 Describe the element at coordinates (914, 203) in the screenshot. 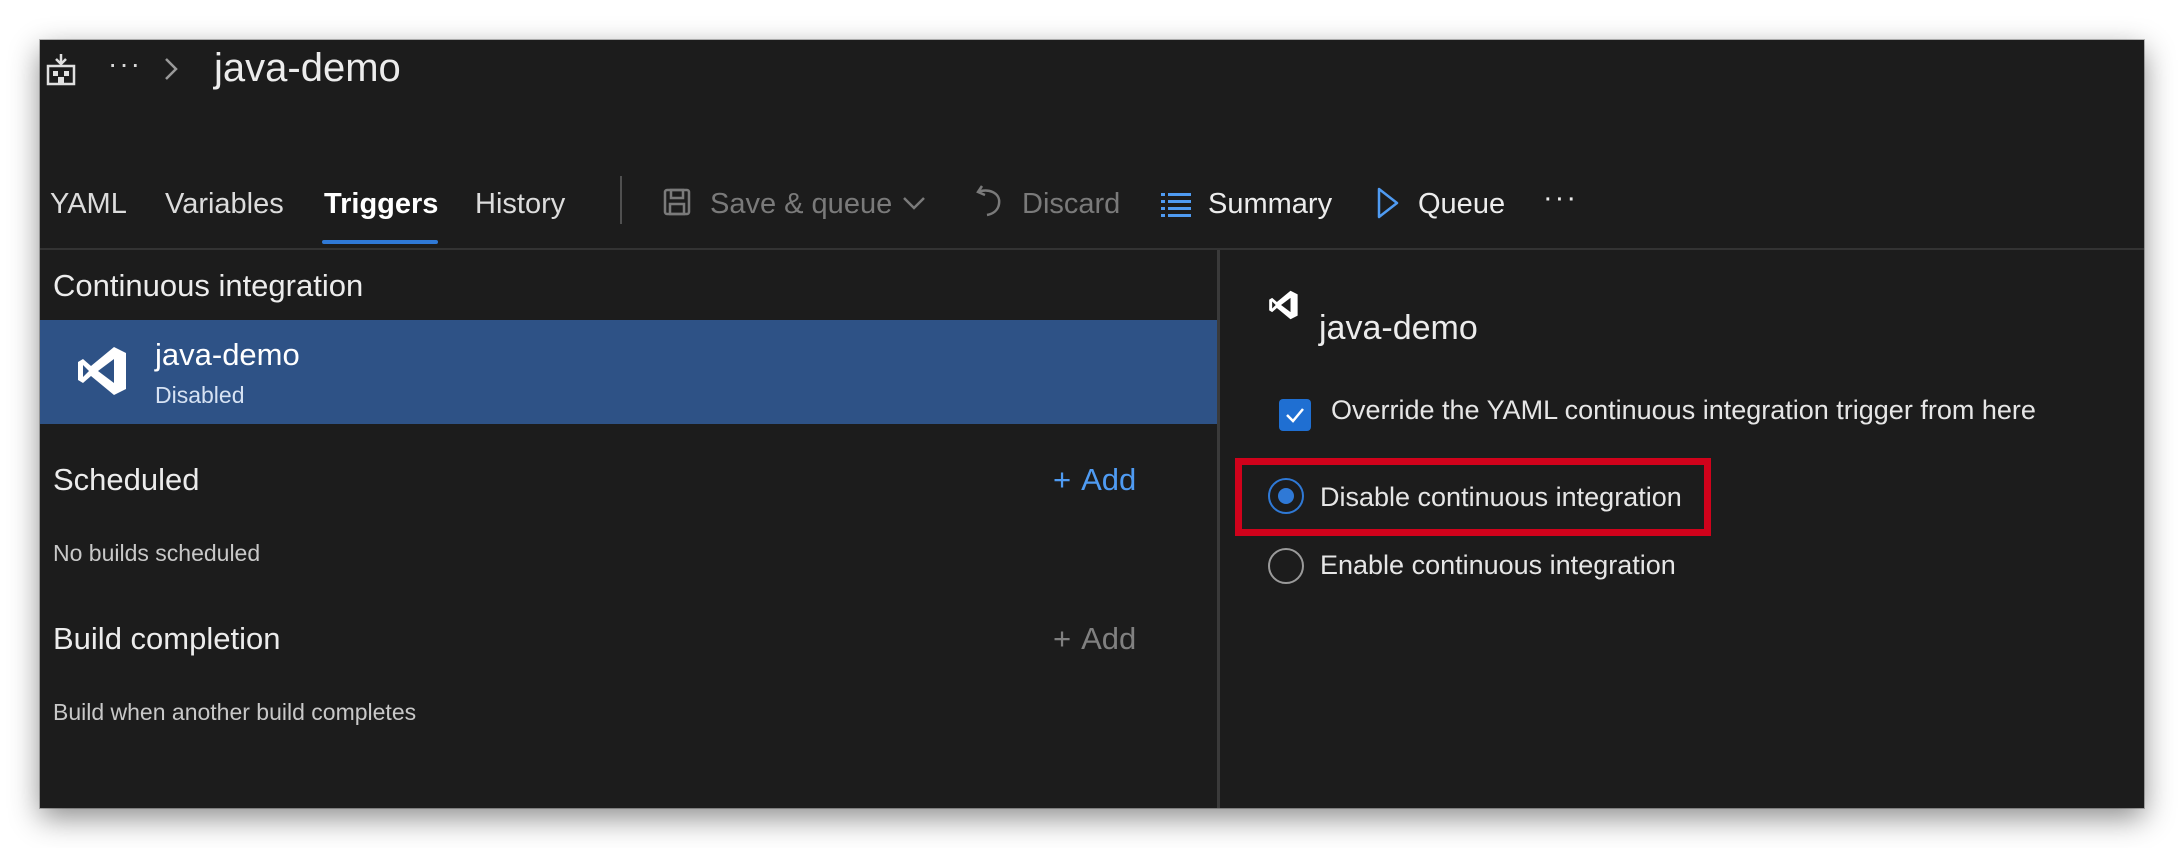

I see `chevron-down-icon` at that location.